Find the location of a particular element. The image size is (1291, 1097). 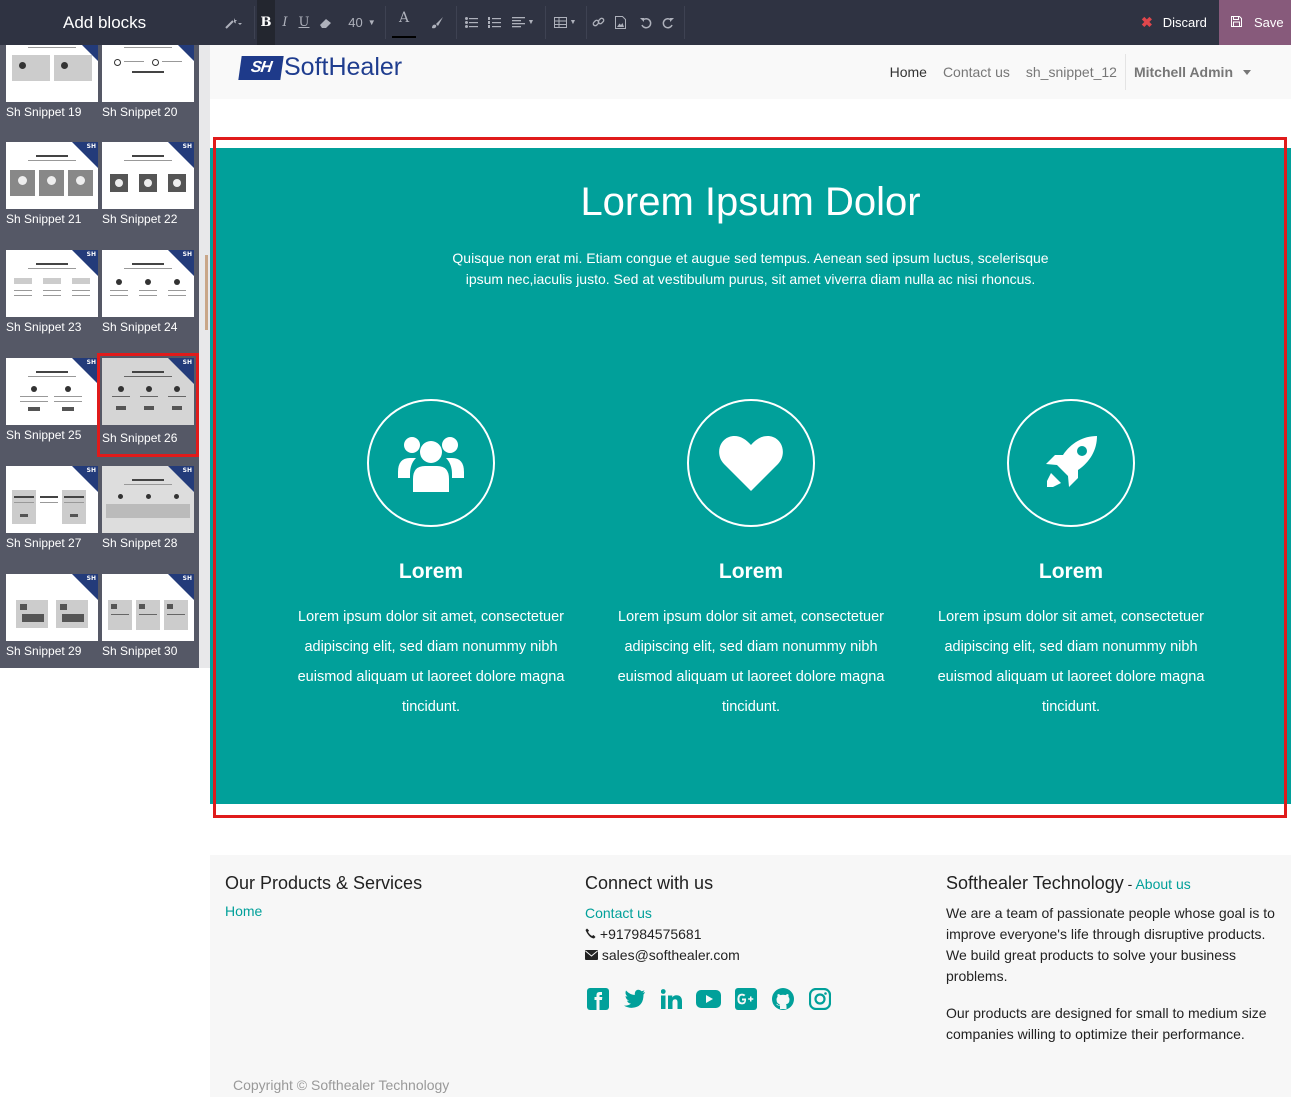

footer-heading: Connect with us is located at coordinates (649, 883).